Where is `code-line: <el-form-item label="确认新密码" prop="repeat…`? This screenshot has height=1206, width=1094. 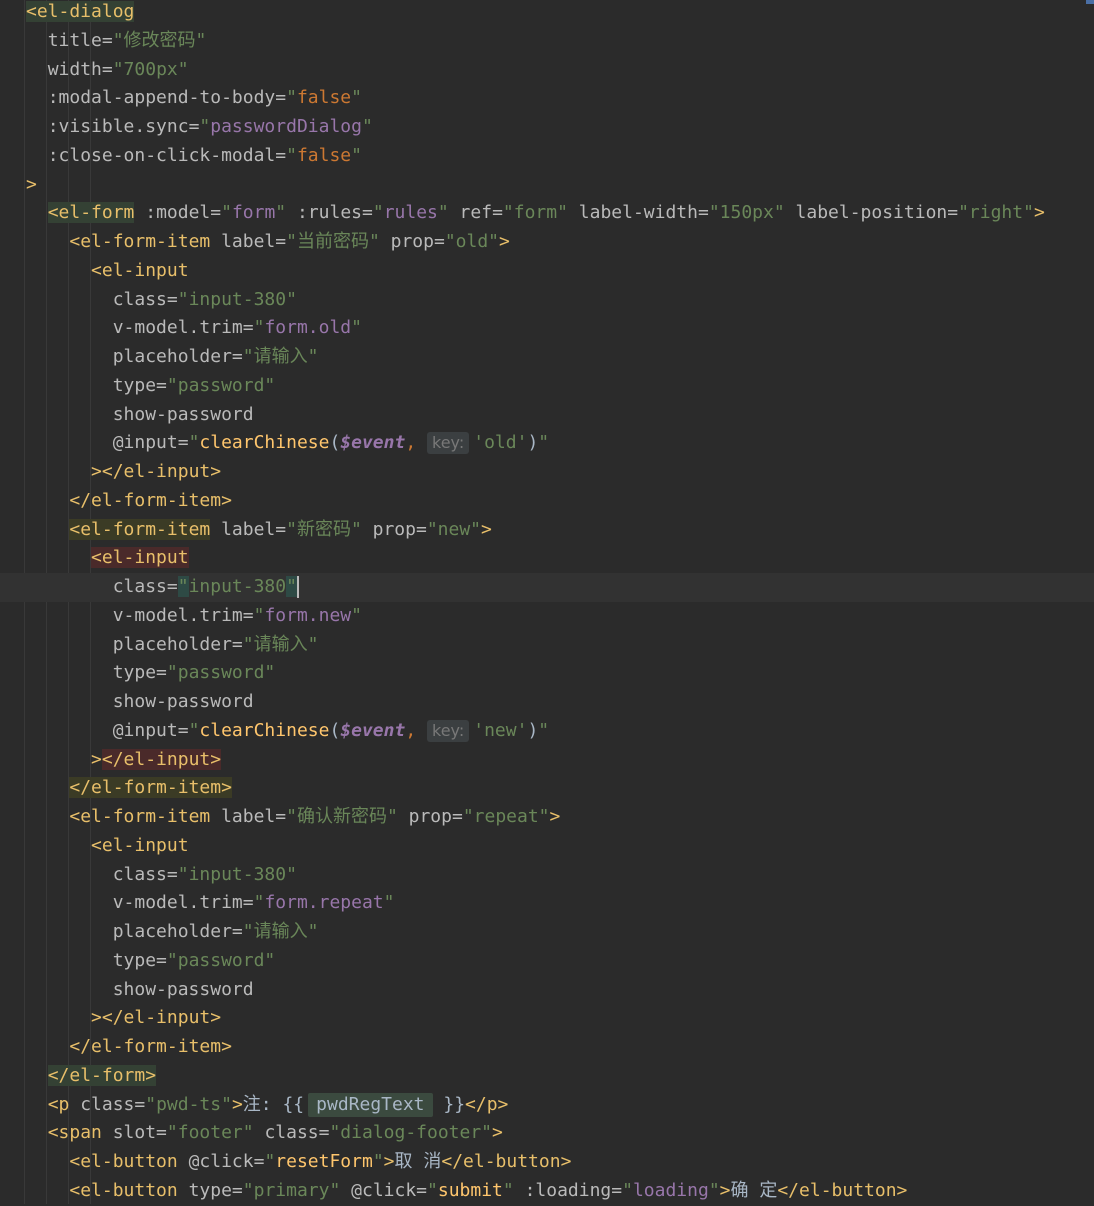
code-line: <el-form-item label="确认新密码" prop="repeat… is located at coordinates (547, 817).